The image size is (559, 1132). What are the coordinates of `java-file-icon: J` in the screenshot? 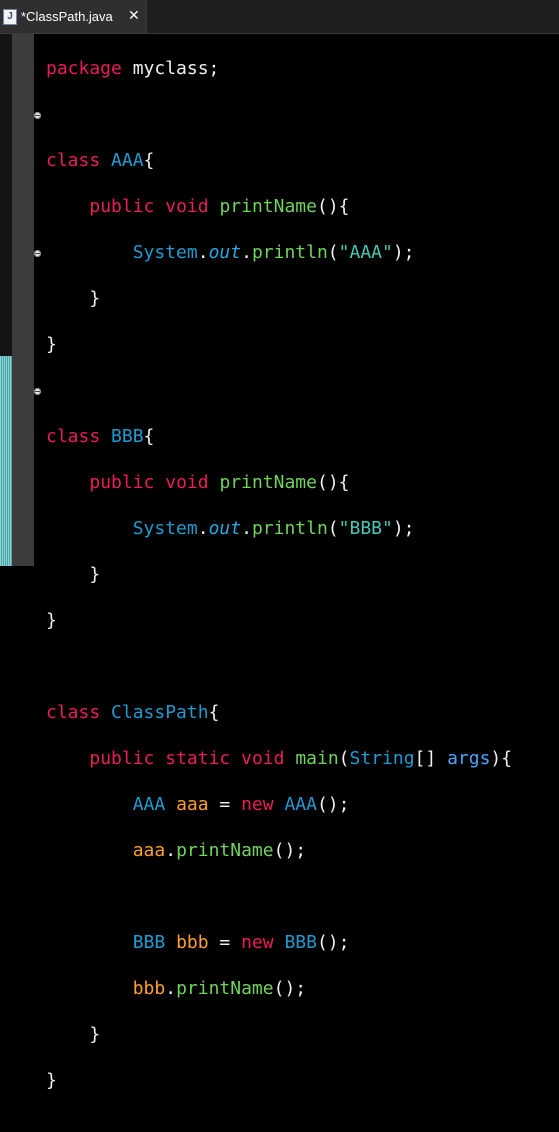 It's located at (10, 16).